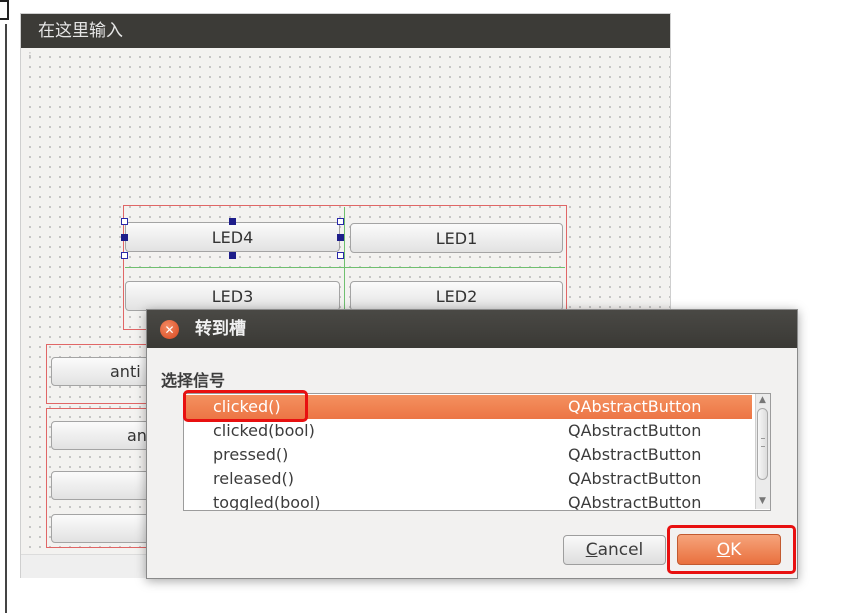  I want to click on window-edge-line, so click(6, 318).